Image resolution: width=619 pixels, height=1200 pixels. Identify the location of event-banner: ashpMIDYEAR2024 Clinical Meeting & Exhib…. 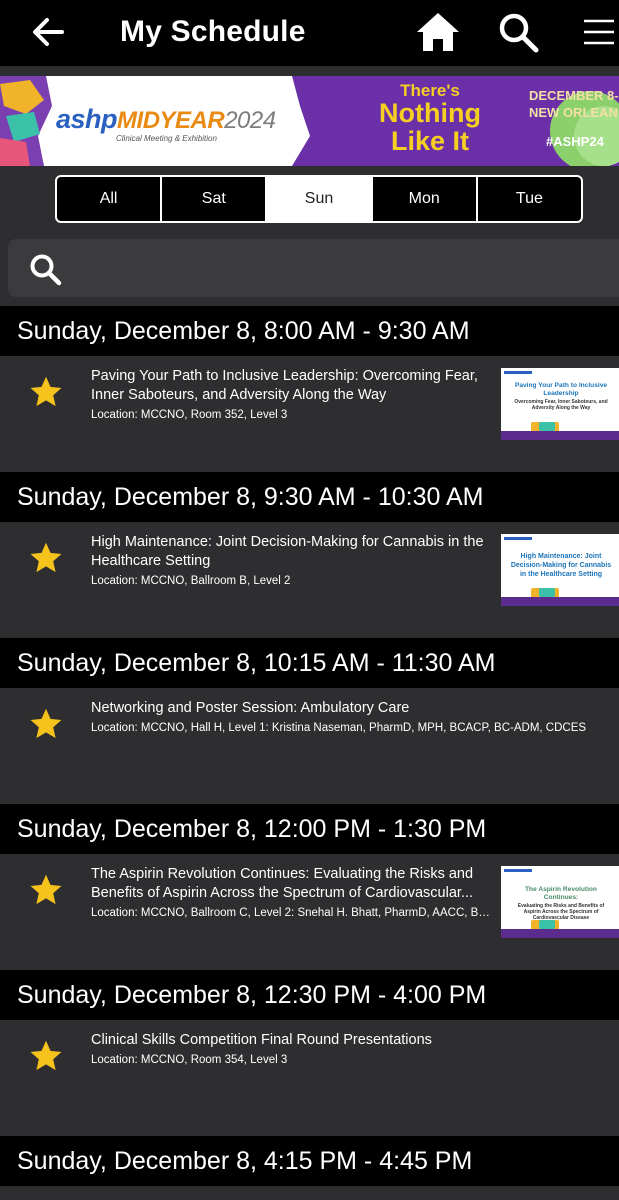
(309, 121).